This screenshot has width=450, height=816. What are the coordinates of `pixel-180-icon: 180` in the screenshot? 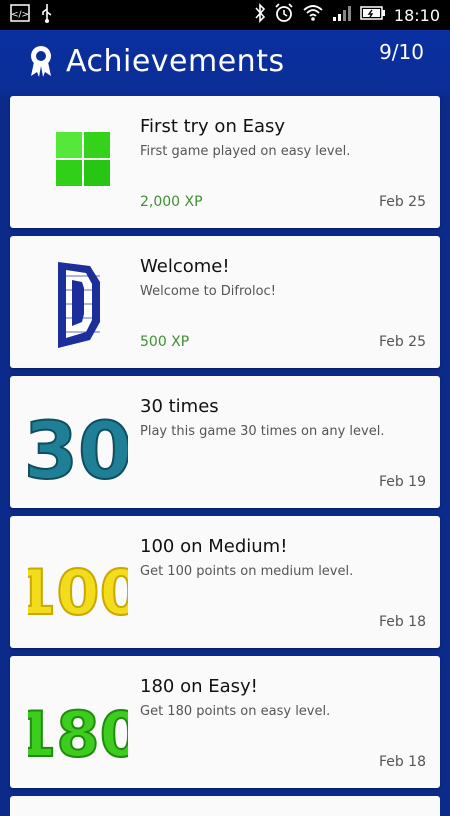 It's located at (77, 724).